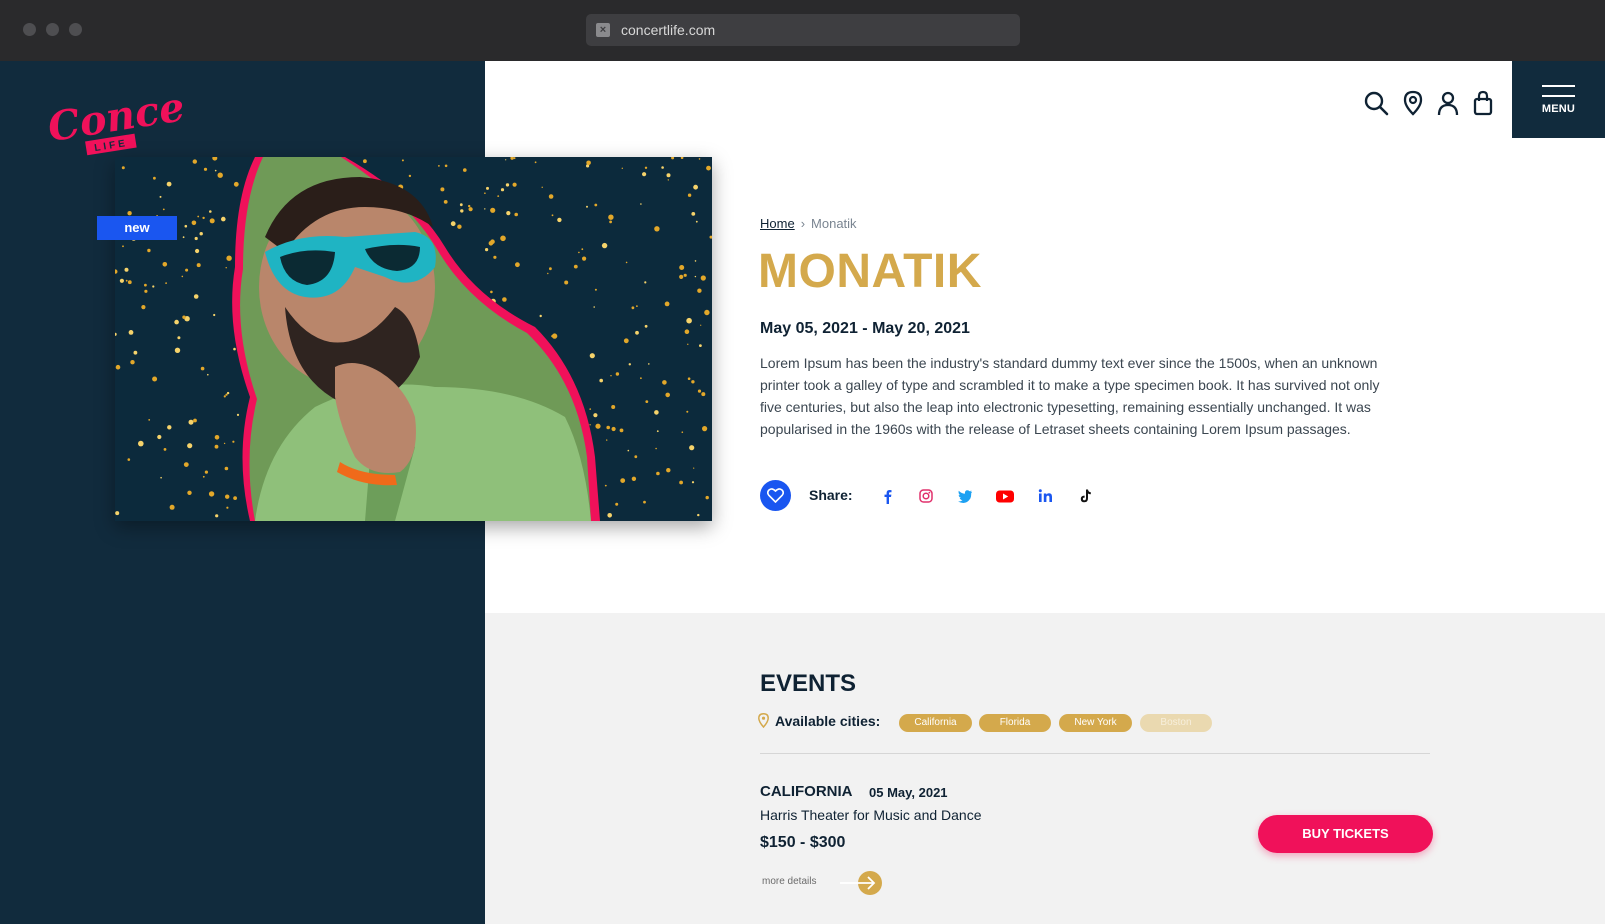 This screenshot has height=924, width=1605. I want to click on more-details-link: more details, so click(789, 881).